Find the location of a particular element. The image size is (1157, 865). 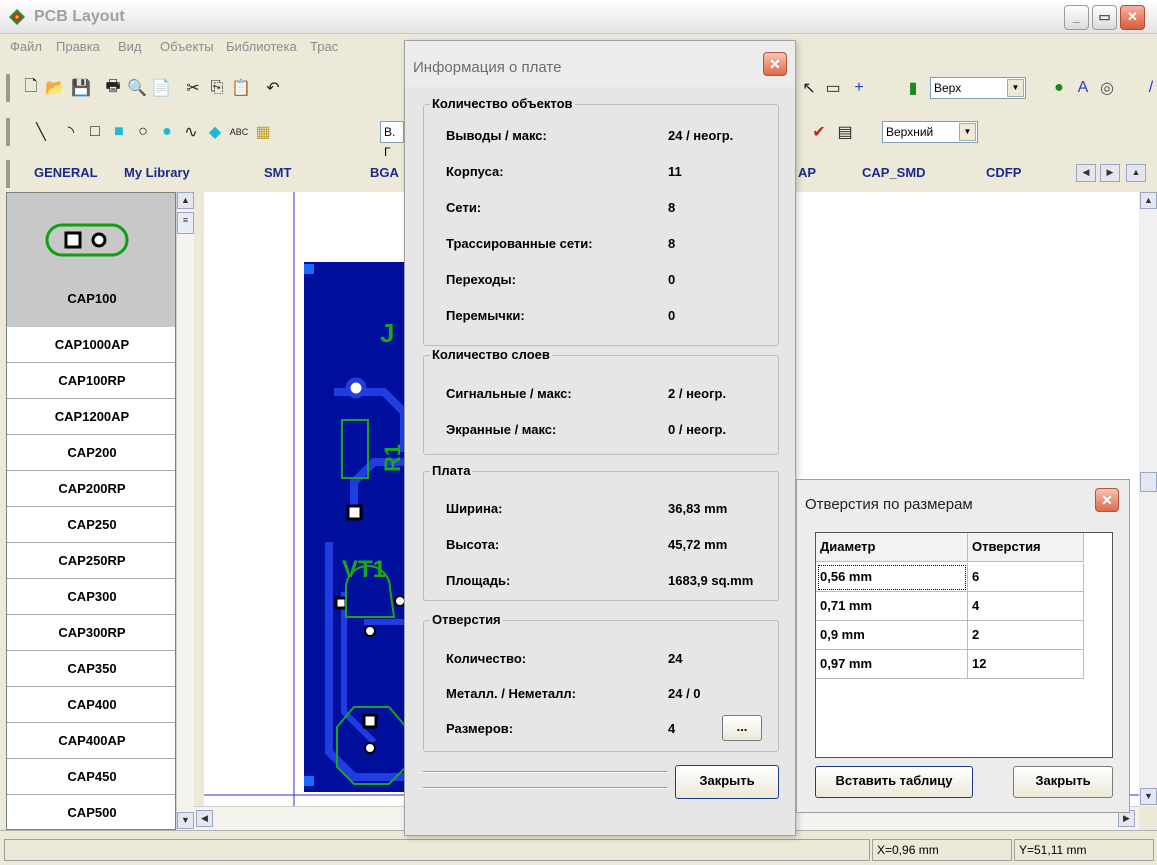

copy-icon: ⎘ is located at coordinates (217, 88).